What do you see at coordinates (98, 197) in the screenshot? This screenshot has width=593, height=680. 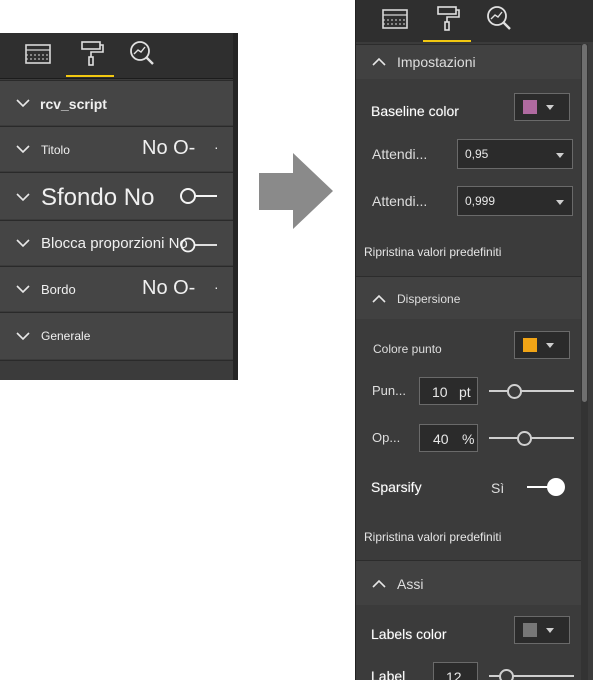 I see `sfondo-label: Sfondo No` at bounding box center [98, 197].